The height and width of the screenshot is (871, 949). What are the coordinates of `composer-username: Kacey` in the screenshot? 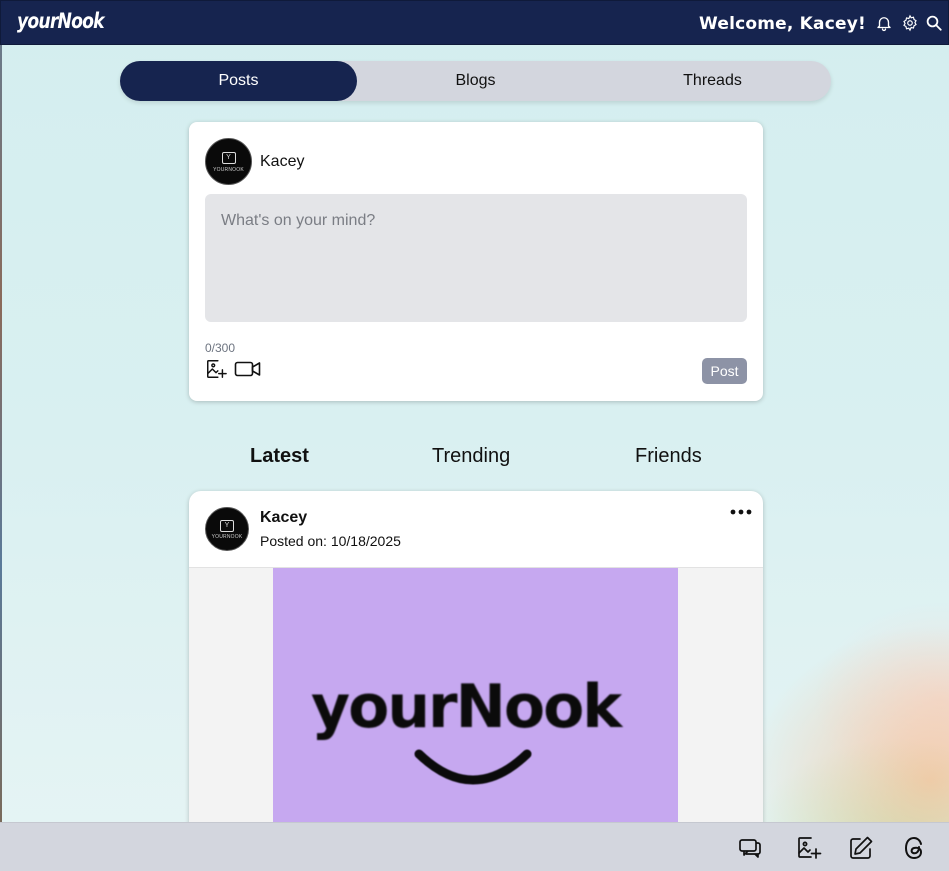 It's located at (282, 161).